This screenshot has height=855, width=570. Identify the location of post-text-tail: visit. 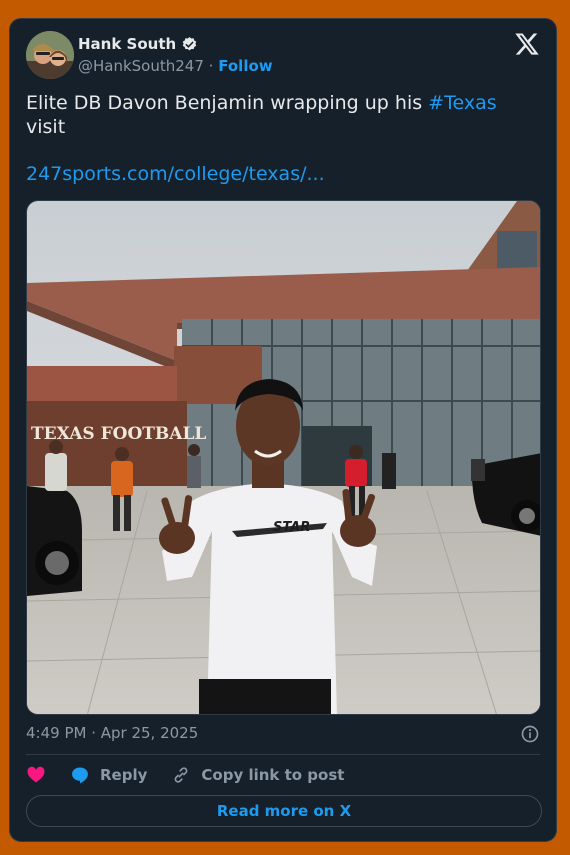
(46, 127).